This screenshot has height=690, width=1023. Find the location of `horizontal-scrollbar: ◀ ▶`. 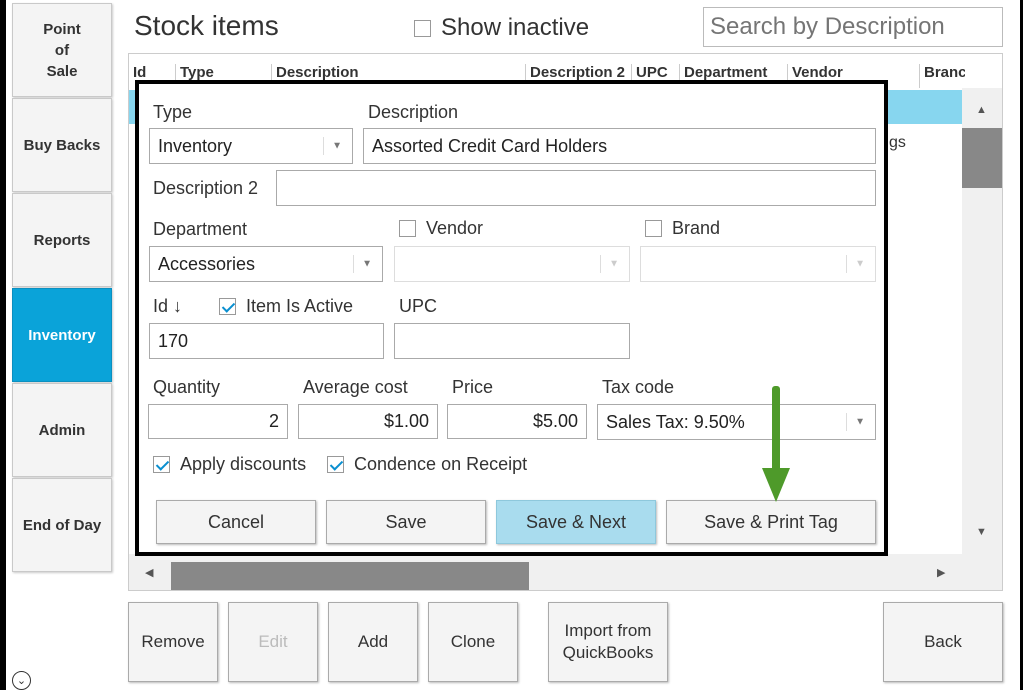

horizontal-scrollbar: ◀ ▶ is located at coordinates (565, 572).